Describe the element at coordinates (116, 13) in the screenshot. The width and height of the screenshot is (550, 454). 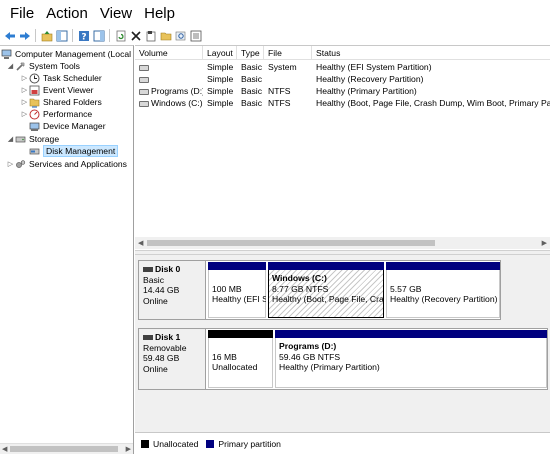
I see `menu-view: View` at that location.